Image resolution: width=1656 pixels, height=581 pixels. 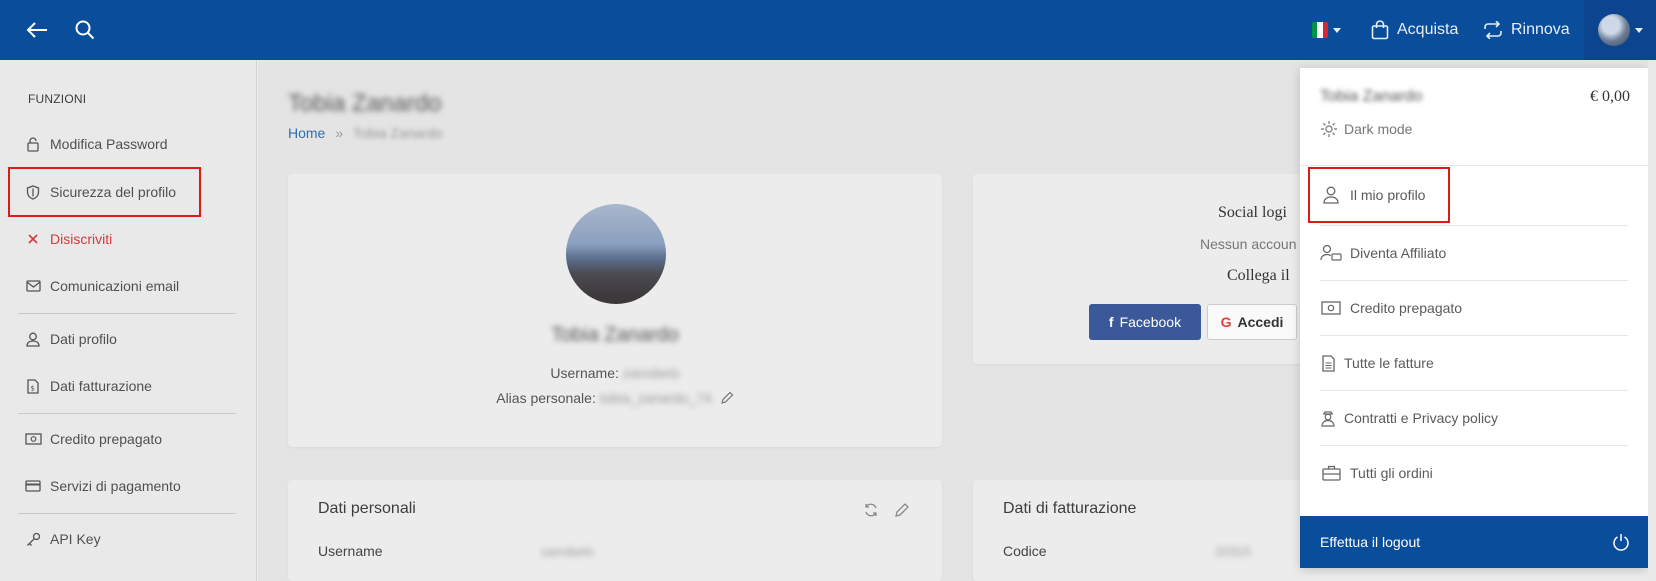 I want to click on logout-button: Effettua il logout, so click(x=1474, y=542).